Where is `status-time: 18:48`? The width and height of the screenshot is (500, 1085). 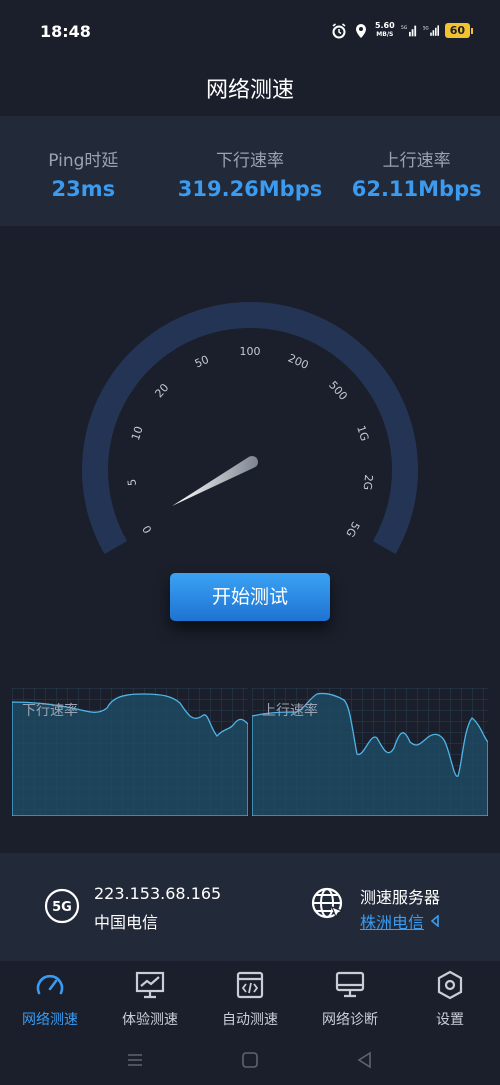 status-time: 18:48 is located at coordinates (65, 31).